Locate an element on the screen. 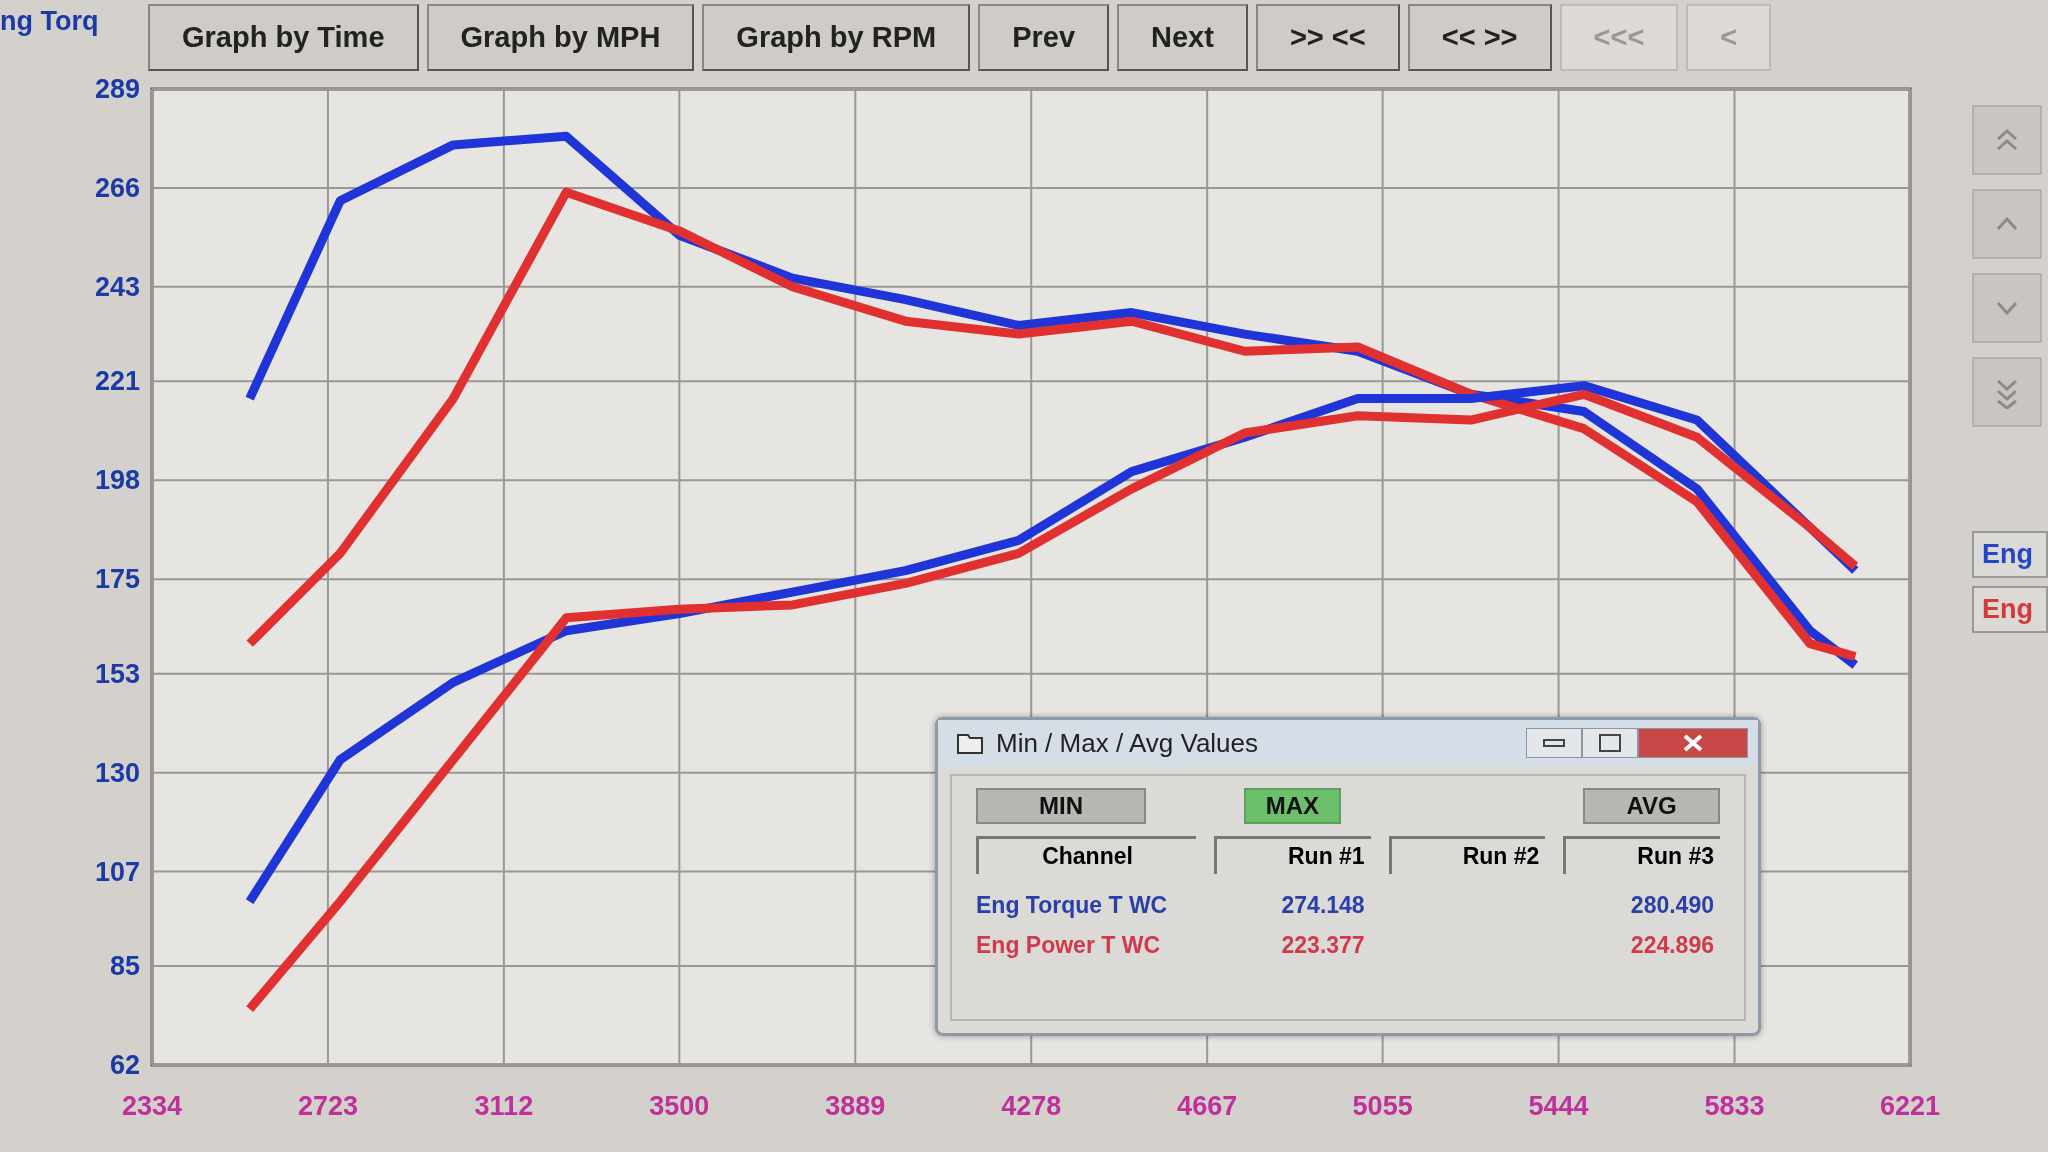 The width and height of the screenshot is (2048, 1152). channel-name: Eng Power T WC is located at coordinates (1068, 945).